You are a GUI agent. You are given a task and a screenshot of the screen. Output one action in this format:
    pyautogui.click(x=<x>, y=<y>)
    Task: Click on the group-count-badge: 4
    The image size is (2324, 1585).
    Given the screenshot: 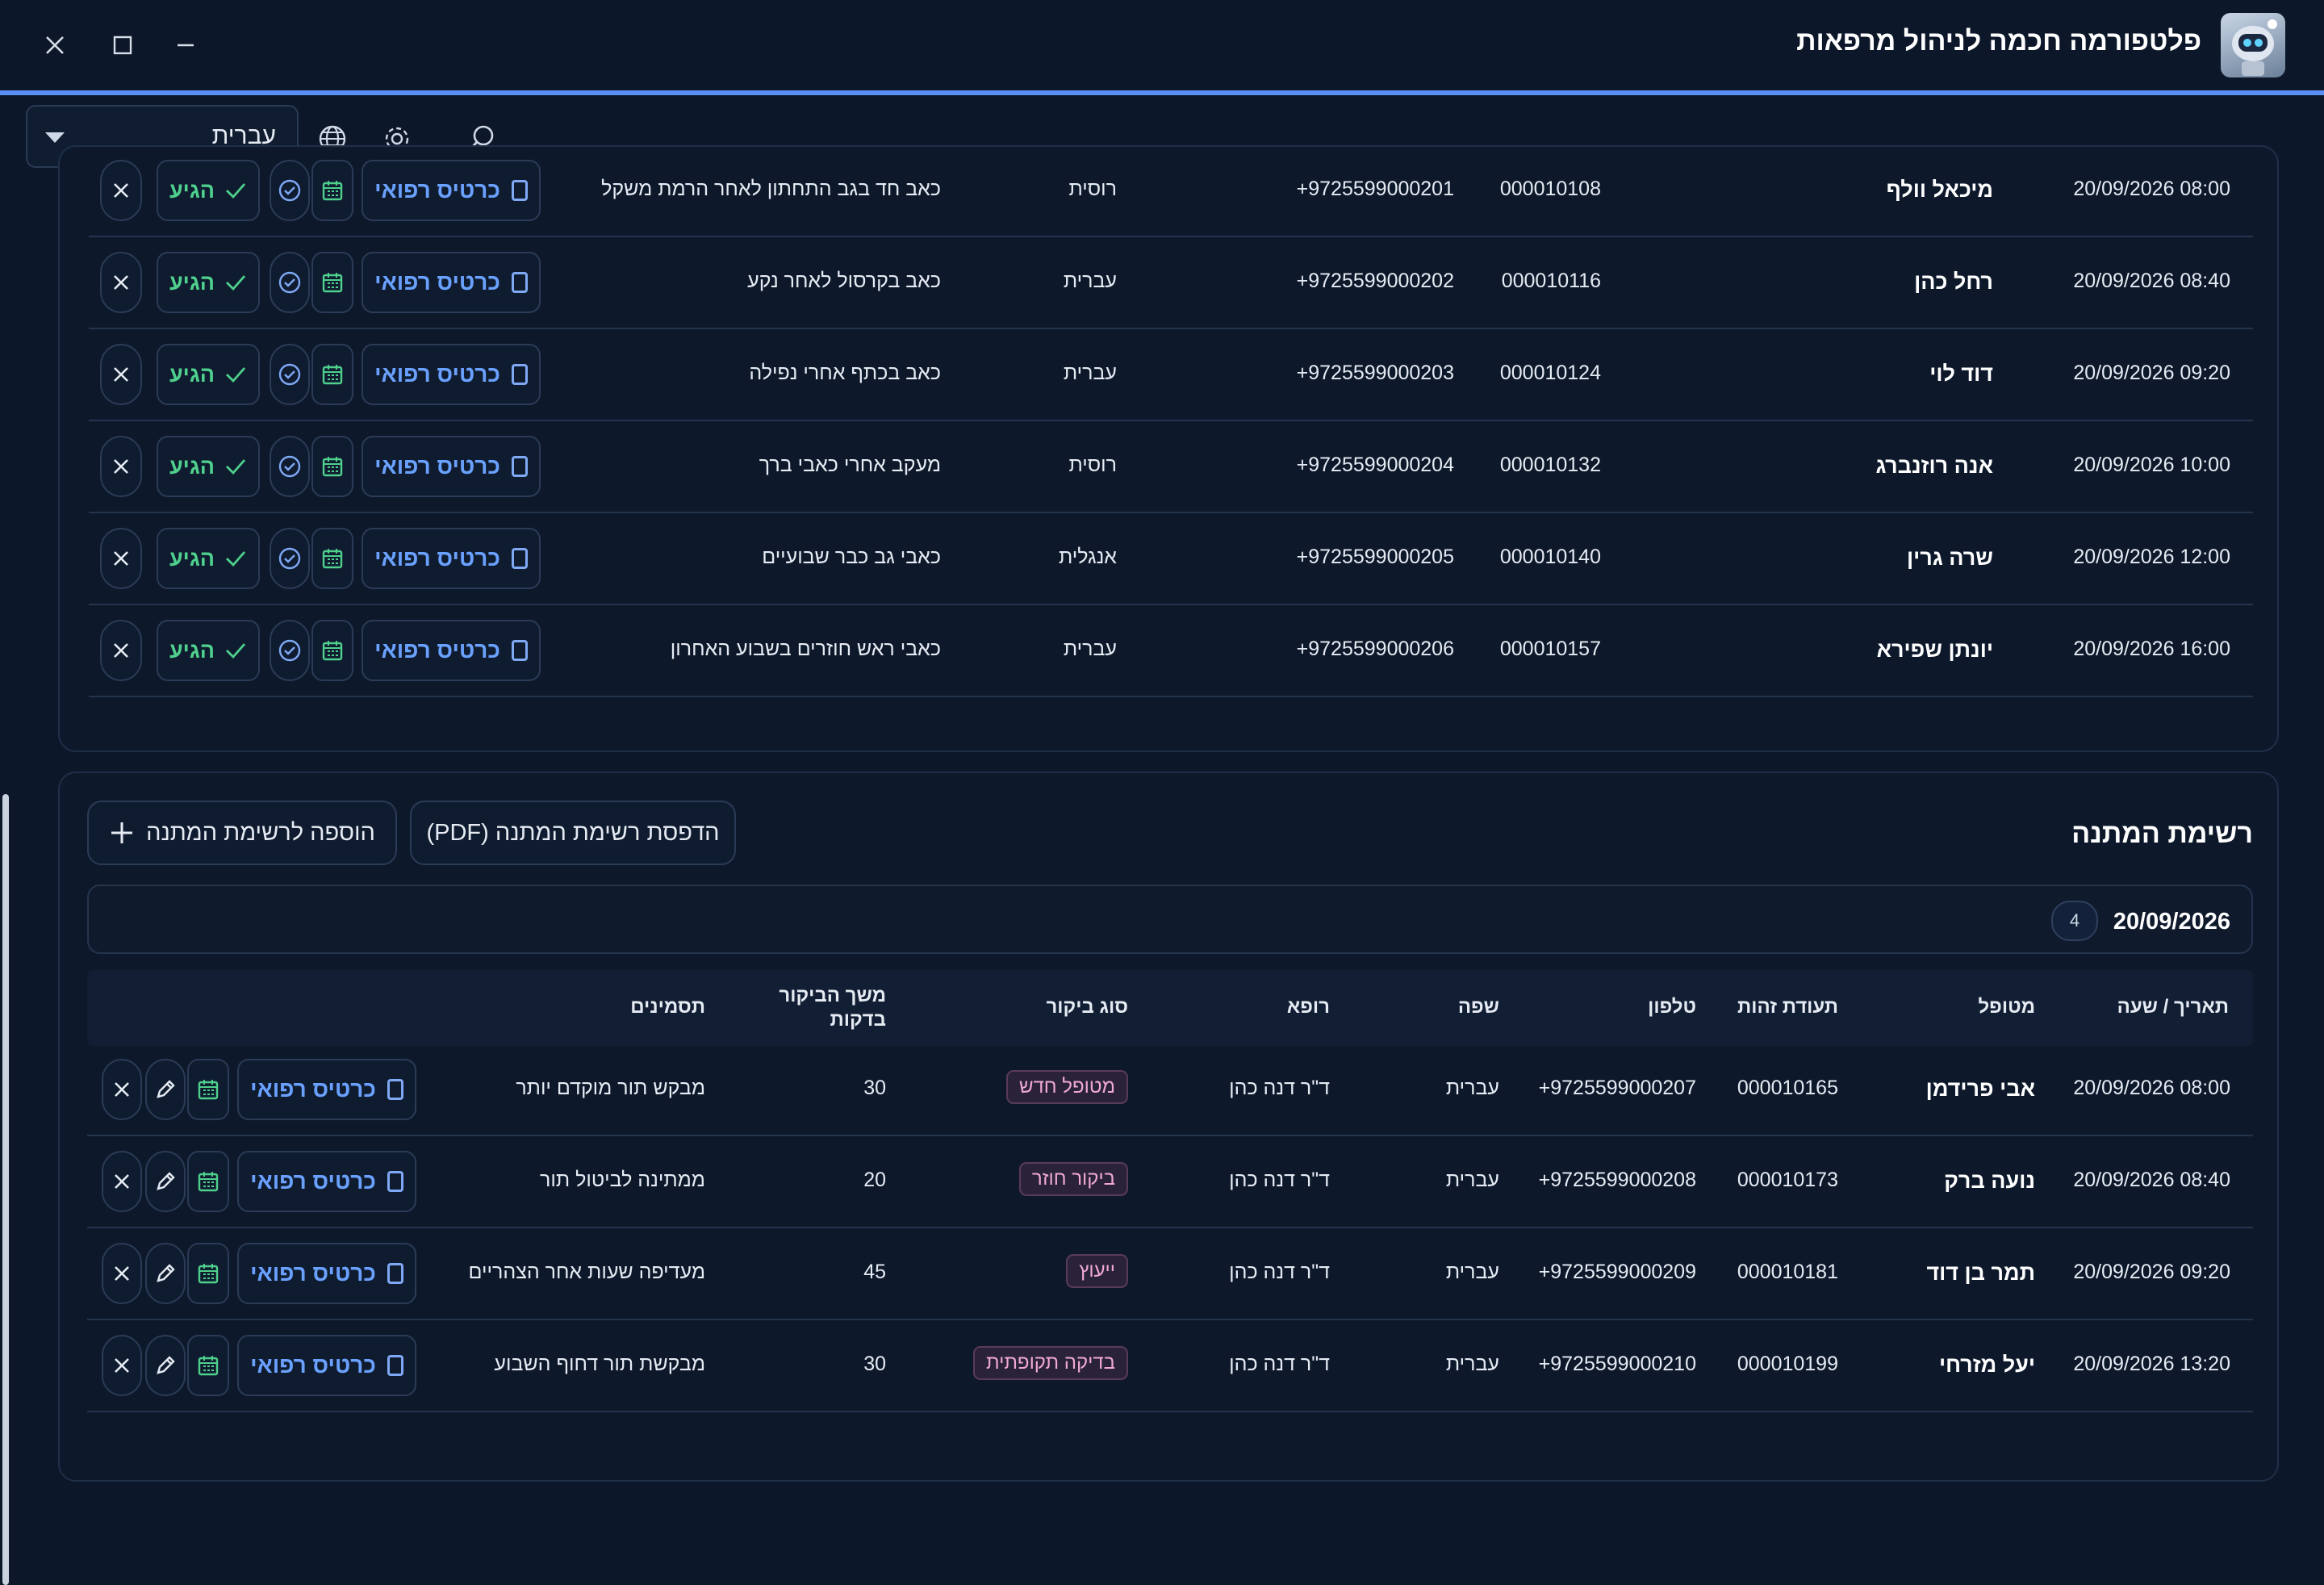 What is the action you would take?
    pyautogui.click(x=2075, y=921)
    